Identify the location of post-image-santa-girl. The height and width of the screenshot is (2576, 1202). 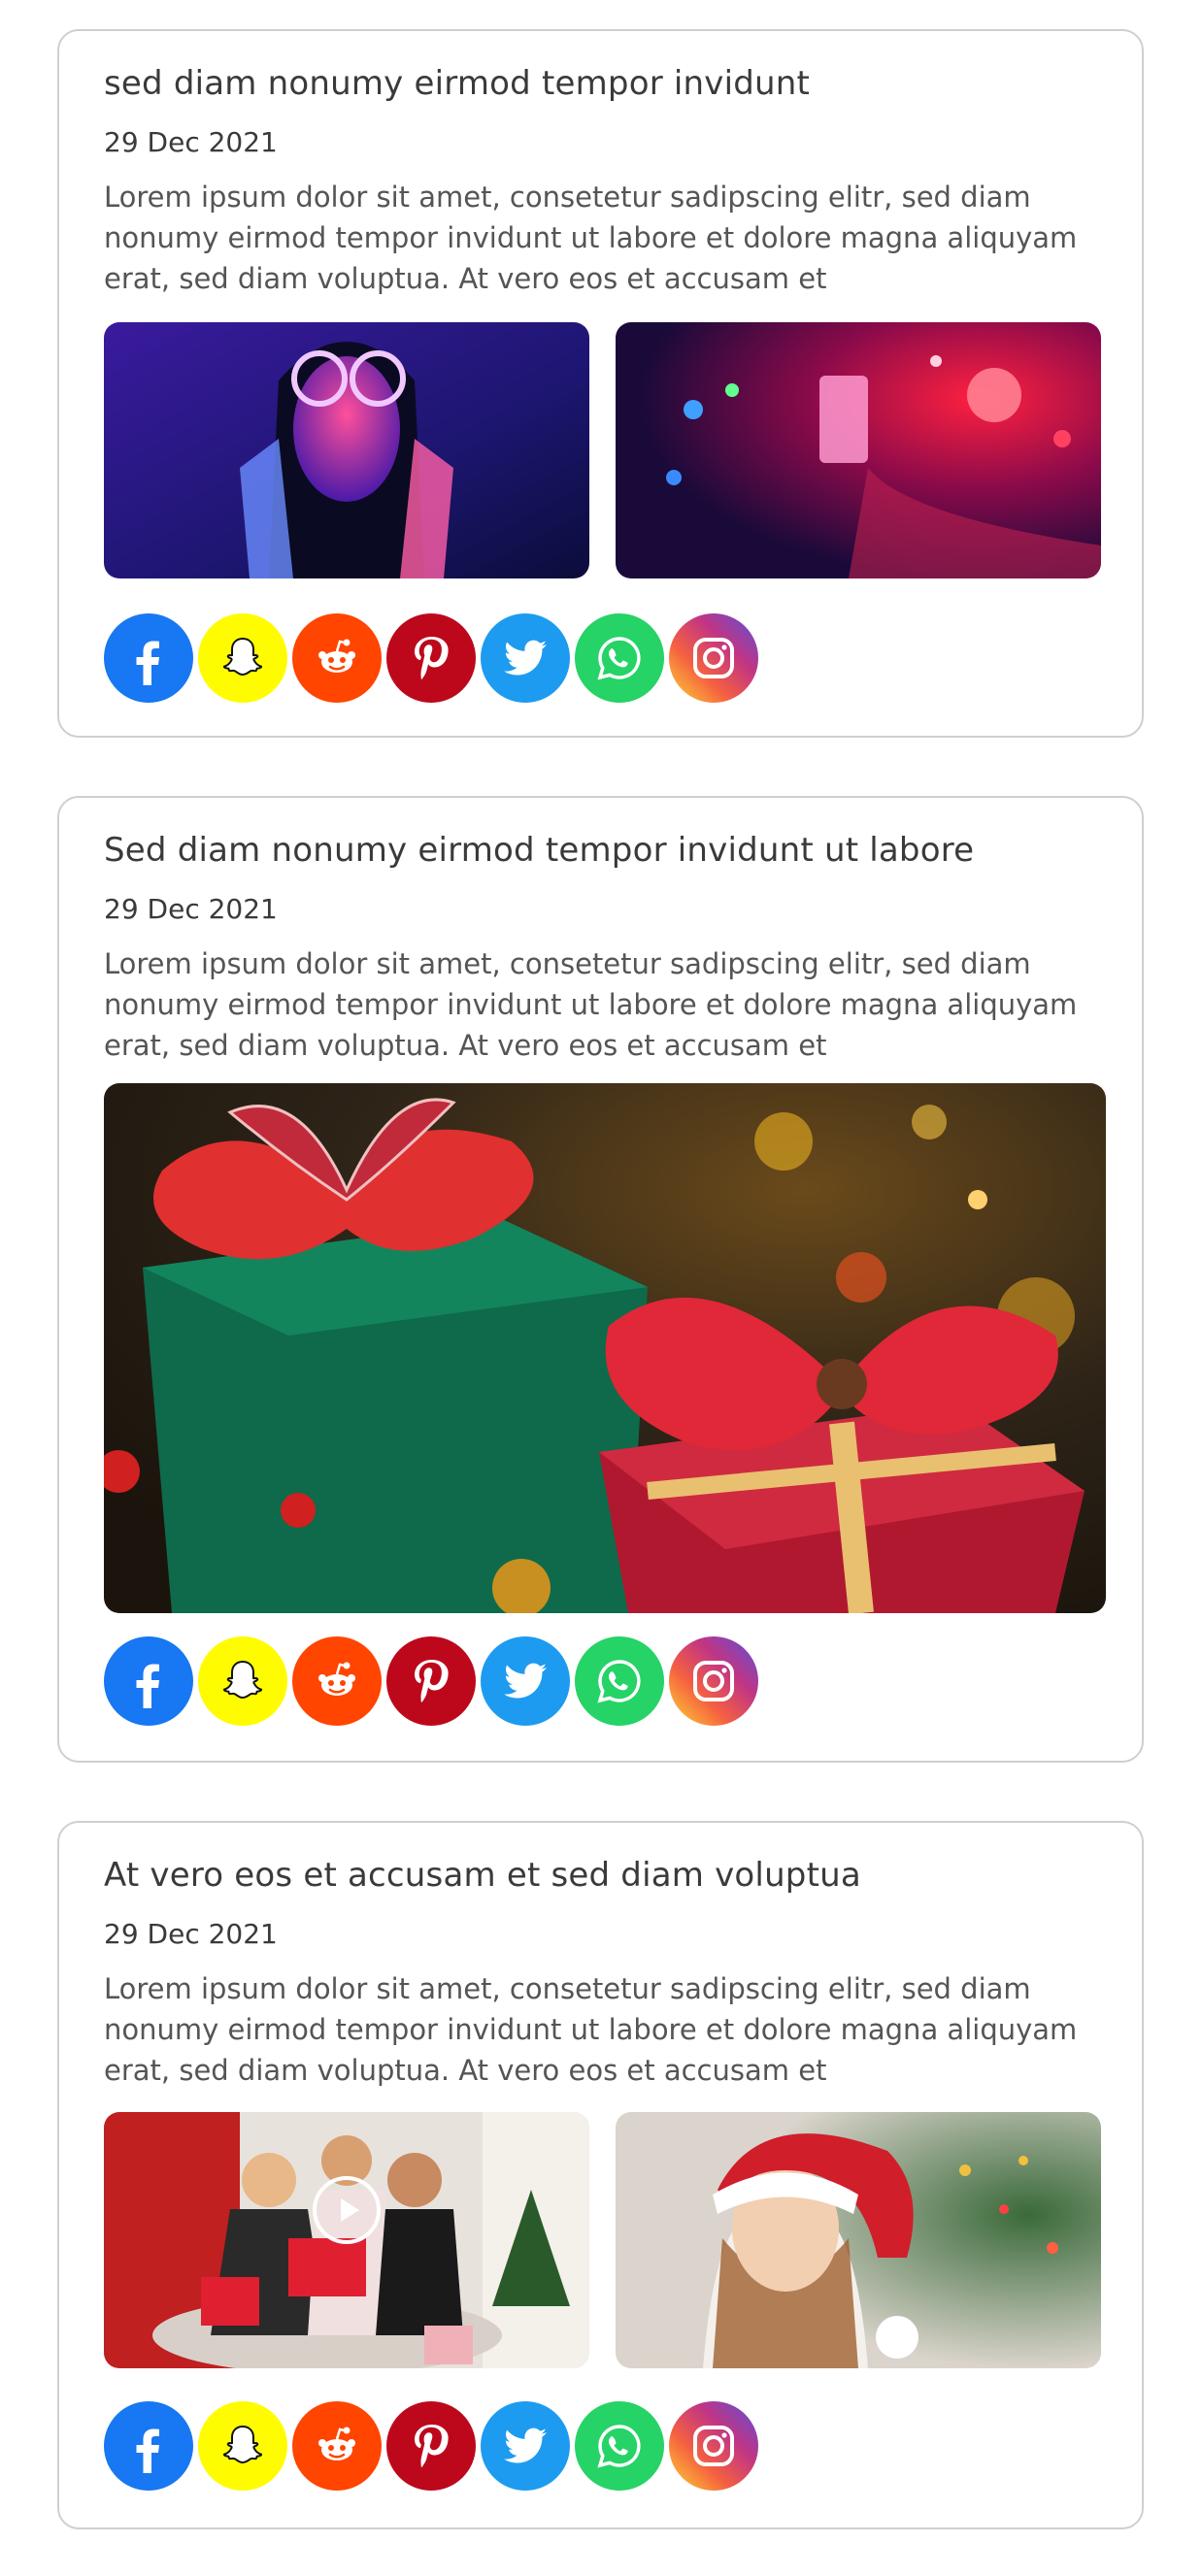
(858, 2240).